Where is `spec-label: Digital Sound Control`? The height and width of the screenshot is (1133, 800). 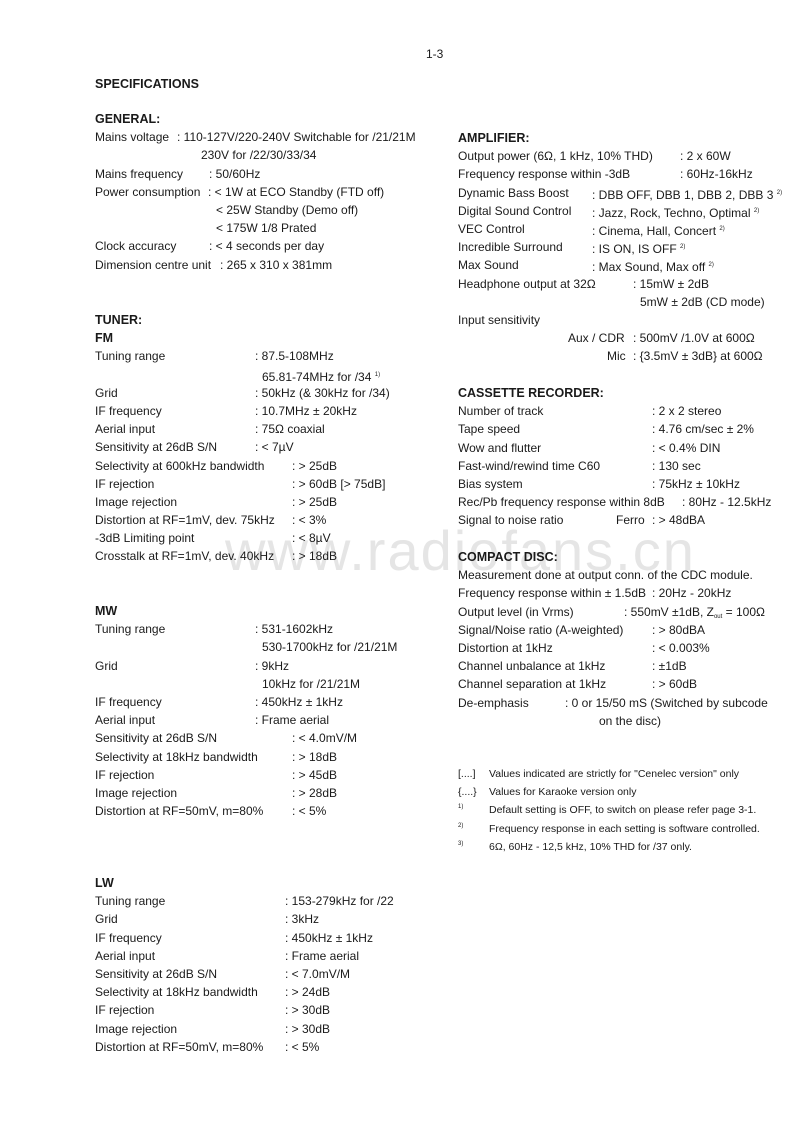
spec-label: Digital Sound Control is located at coordinates (515, 210).